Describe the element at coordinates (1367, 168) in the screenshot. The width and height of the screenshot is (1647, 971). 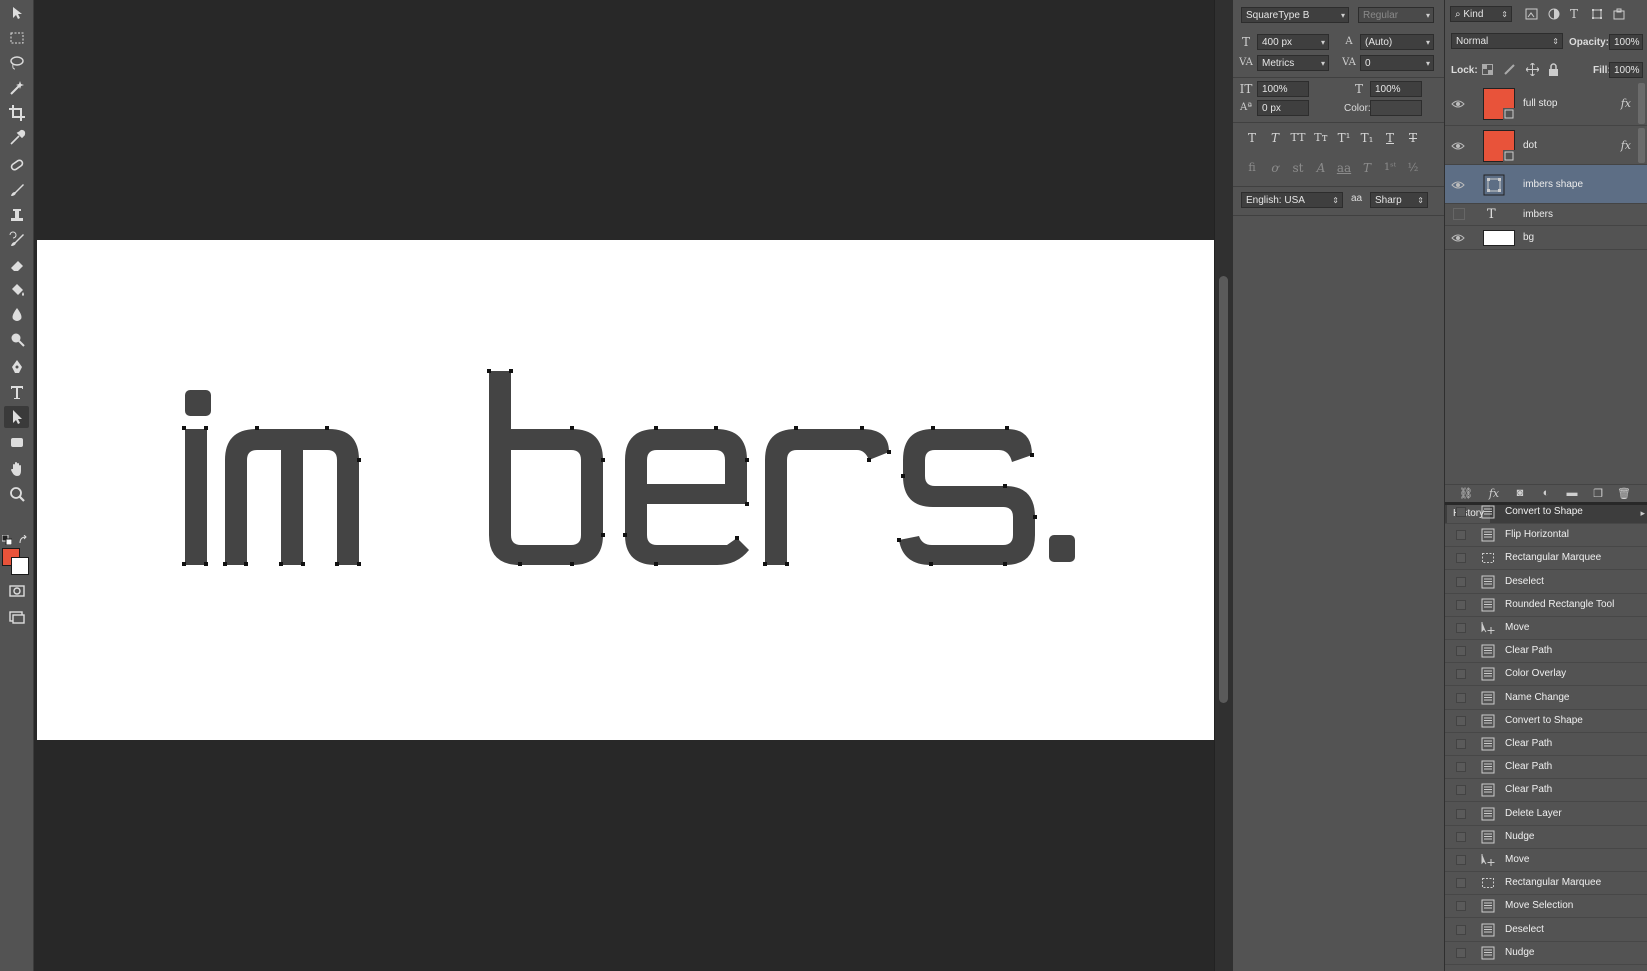
I see `ordinals-icon: T` at that location.